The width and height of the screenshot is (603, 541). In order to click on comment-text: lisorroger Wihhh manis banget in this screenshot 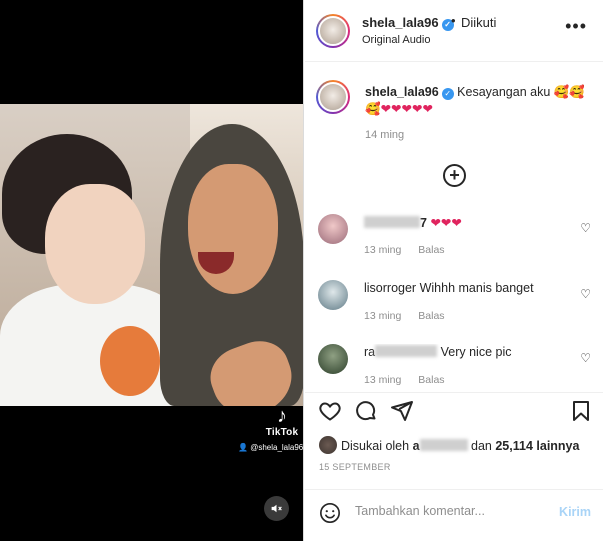, I will do `click(449, 288)`.